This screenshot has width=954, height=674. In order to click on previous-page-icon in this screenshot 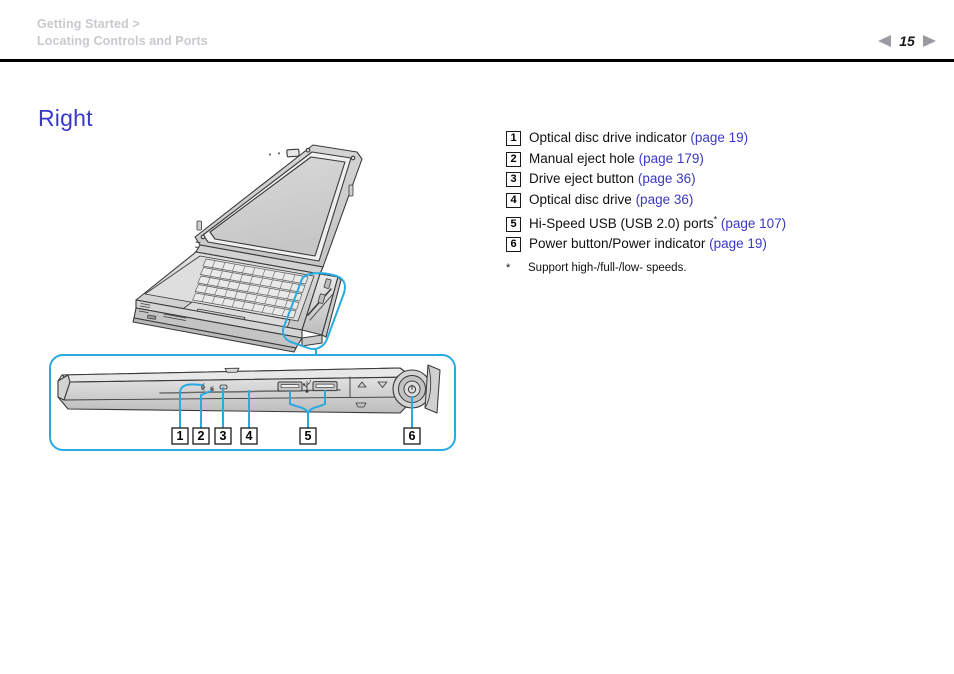, I will do `click(884, 41)`.